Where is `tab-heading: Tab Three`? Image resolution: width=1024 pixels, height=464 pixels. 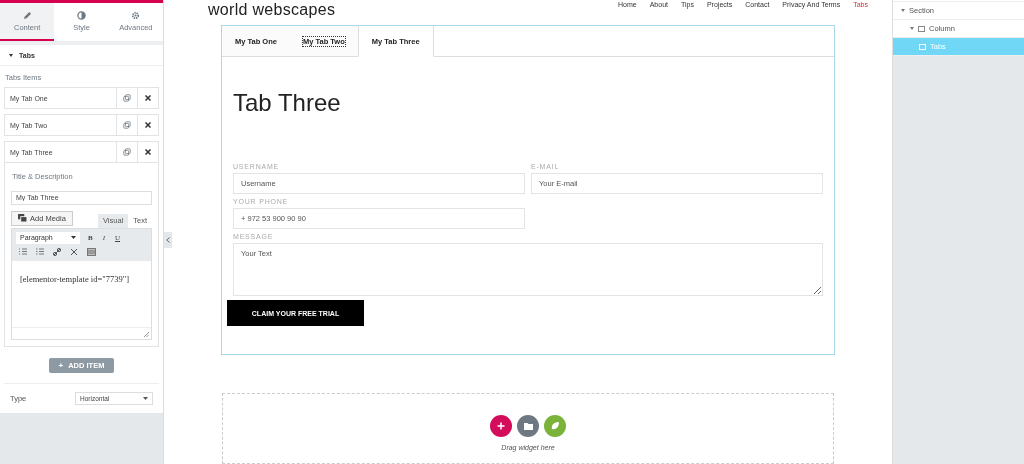 tab-heading: Tab Three is located at coordinates (287, 103).